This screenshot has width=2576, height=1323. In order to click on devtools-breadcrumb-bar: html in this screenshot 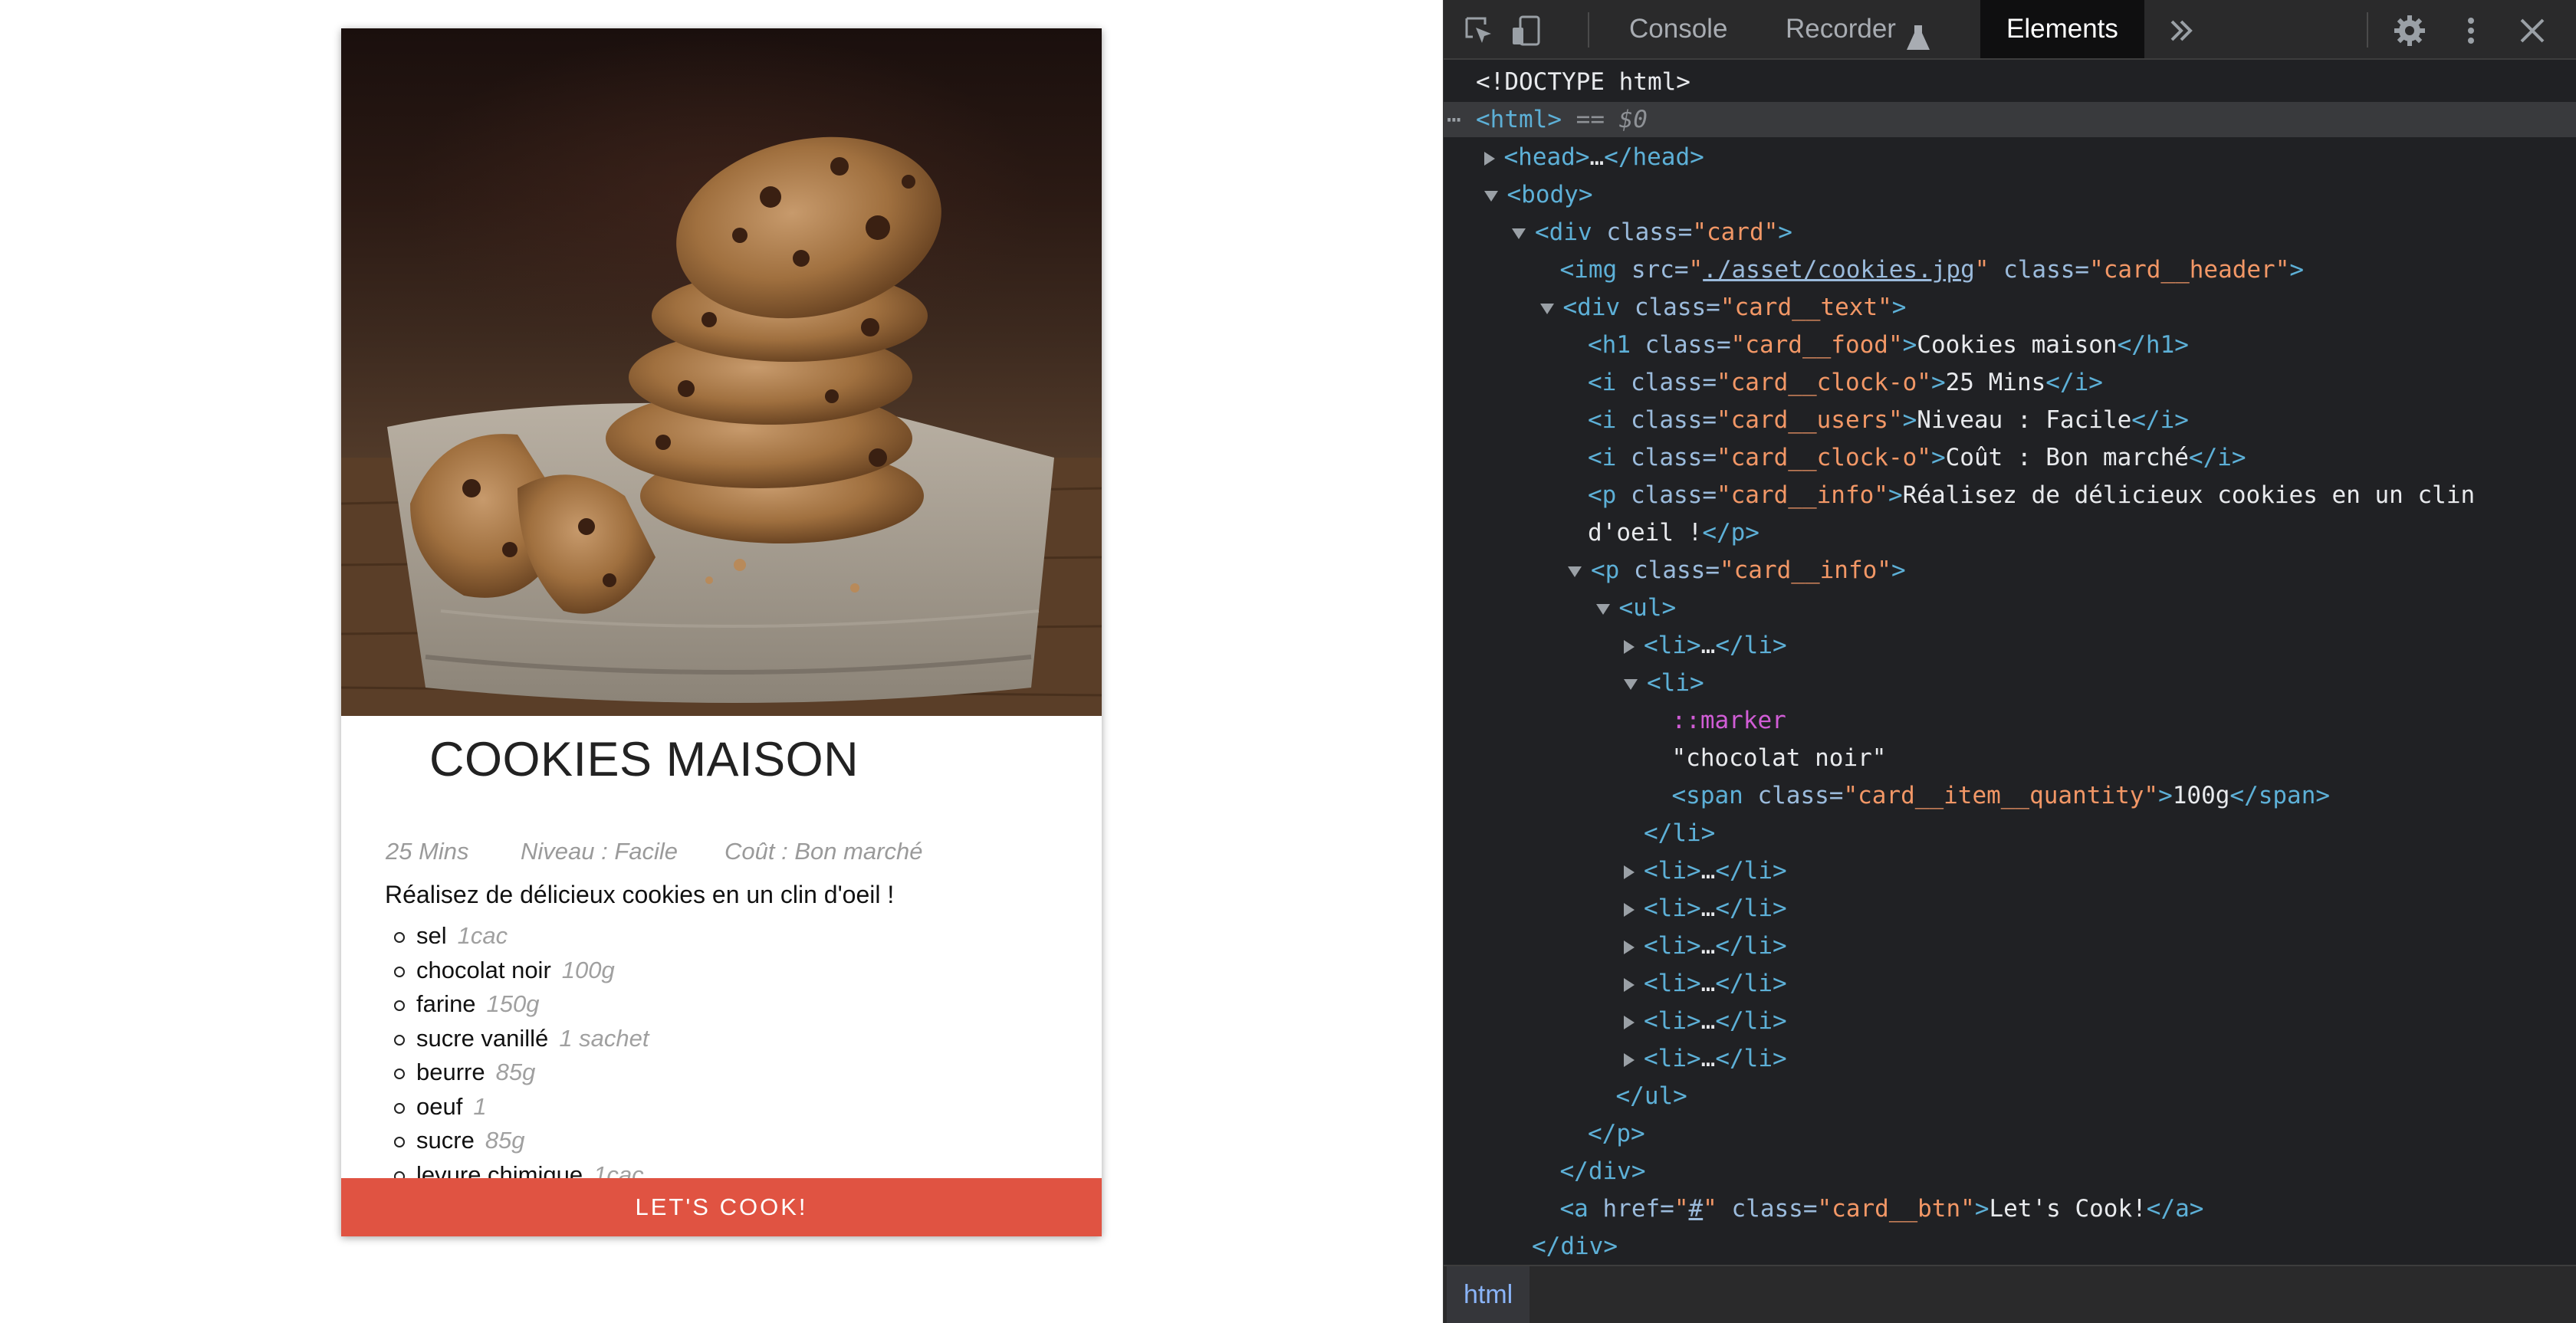, I will do `click(2010, 1294)`.